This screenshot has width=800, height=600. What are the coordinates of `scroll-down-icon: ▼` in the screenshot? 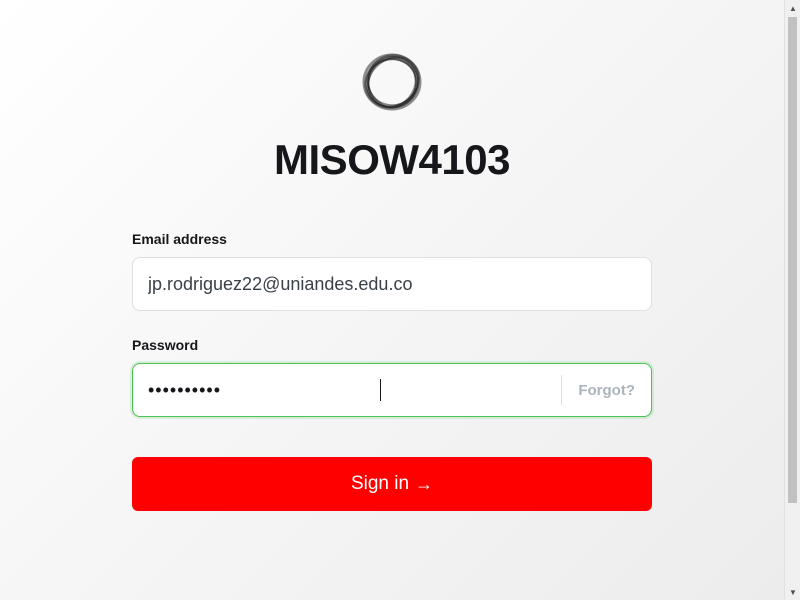 It's located at (792, 592).